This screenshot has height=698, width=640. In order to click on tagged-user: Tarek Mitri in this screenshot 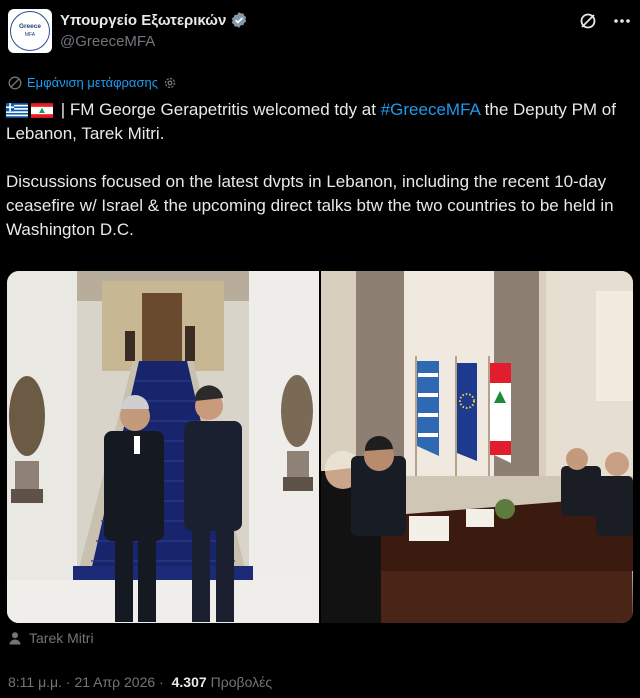, I will do `click(51, 638)`.